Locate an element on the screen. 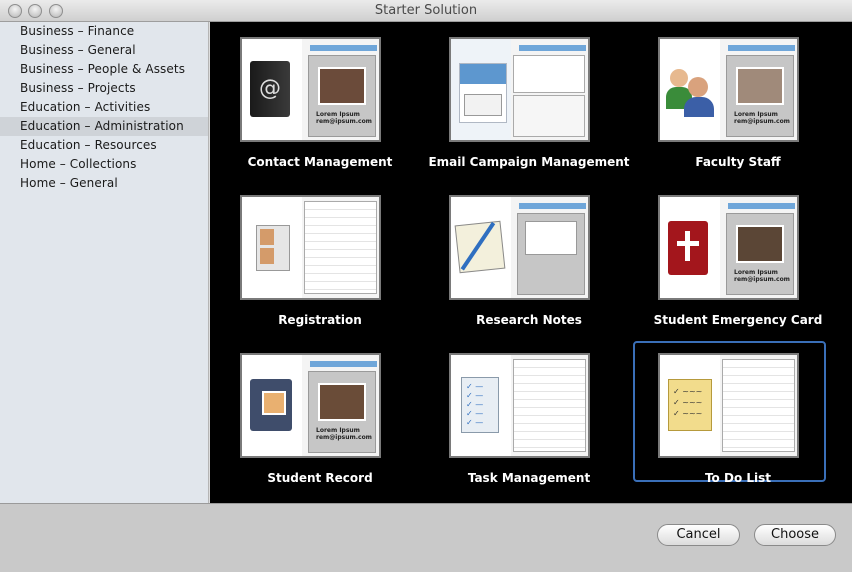 The width and height of the screenshot is (852, 572). sidebar-item-home-general: Home – General is located at coordinates (104, 183).